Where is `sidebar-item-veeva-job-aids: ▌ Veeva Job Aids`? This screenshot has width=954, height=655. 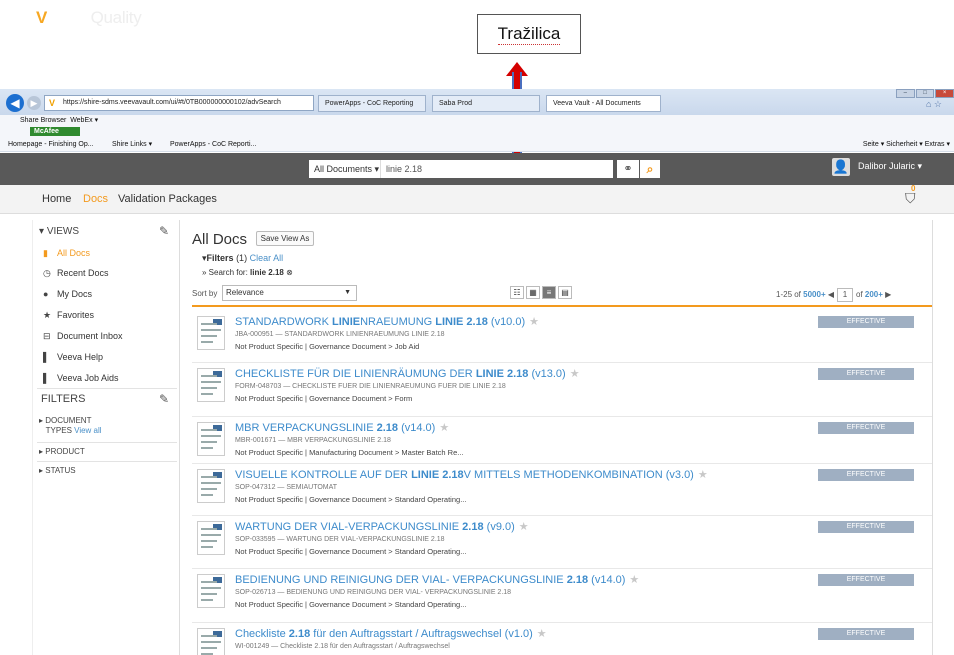 sidebar-item-veeva-job-aids: ▌ Veeva Job Aids is located at coordinates (81, 378).